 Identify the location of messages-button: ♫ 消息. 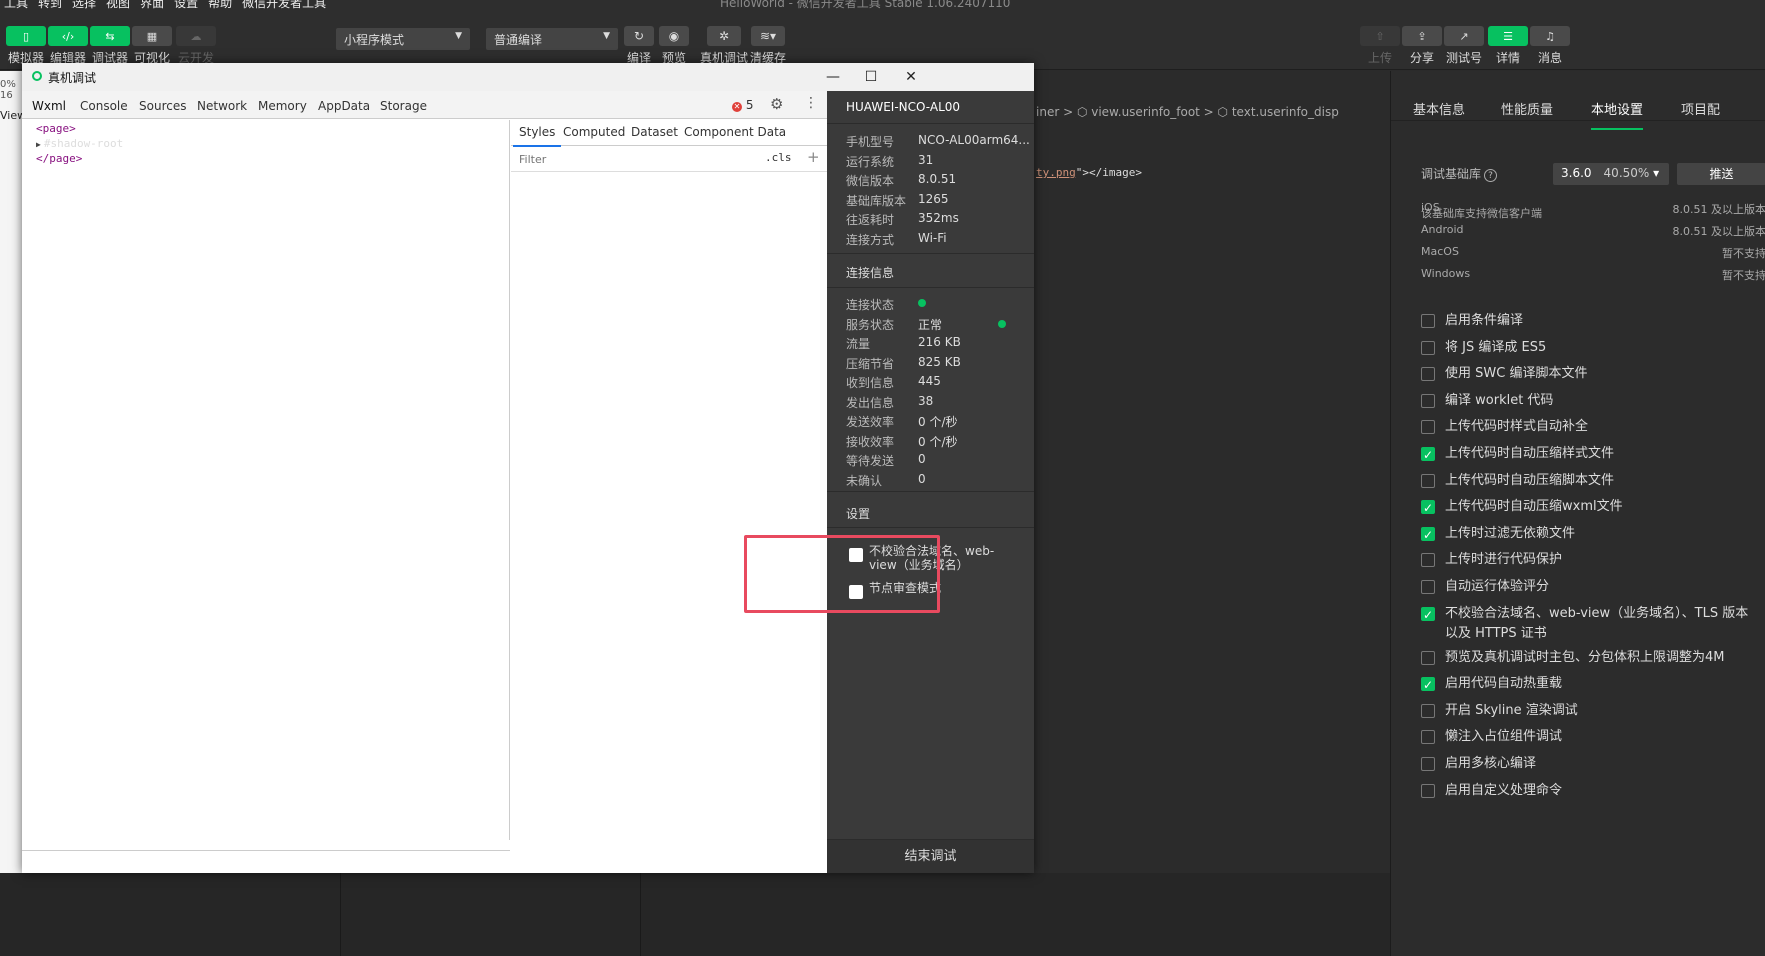
(1550, 46).